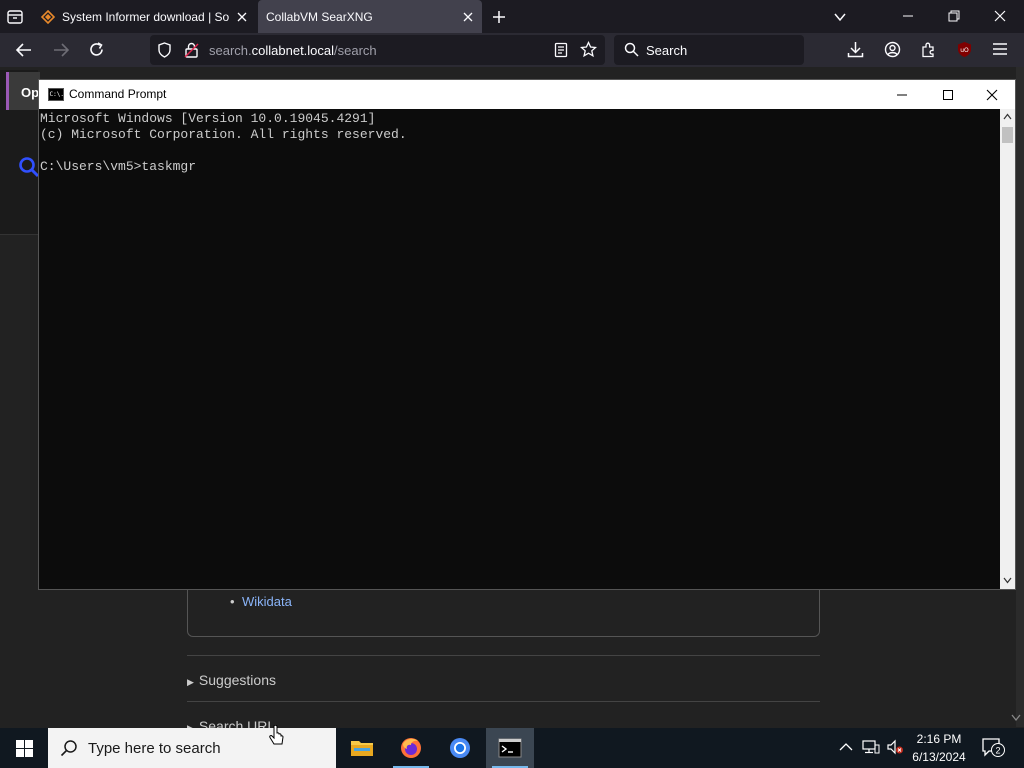 Image resolution: width=1024 pixels, height=768 pixels. I want to click on close-button, so click(992, 94).